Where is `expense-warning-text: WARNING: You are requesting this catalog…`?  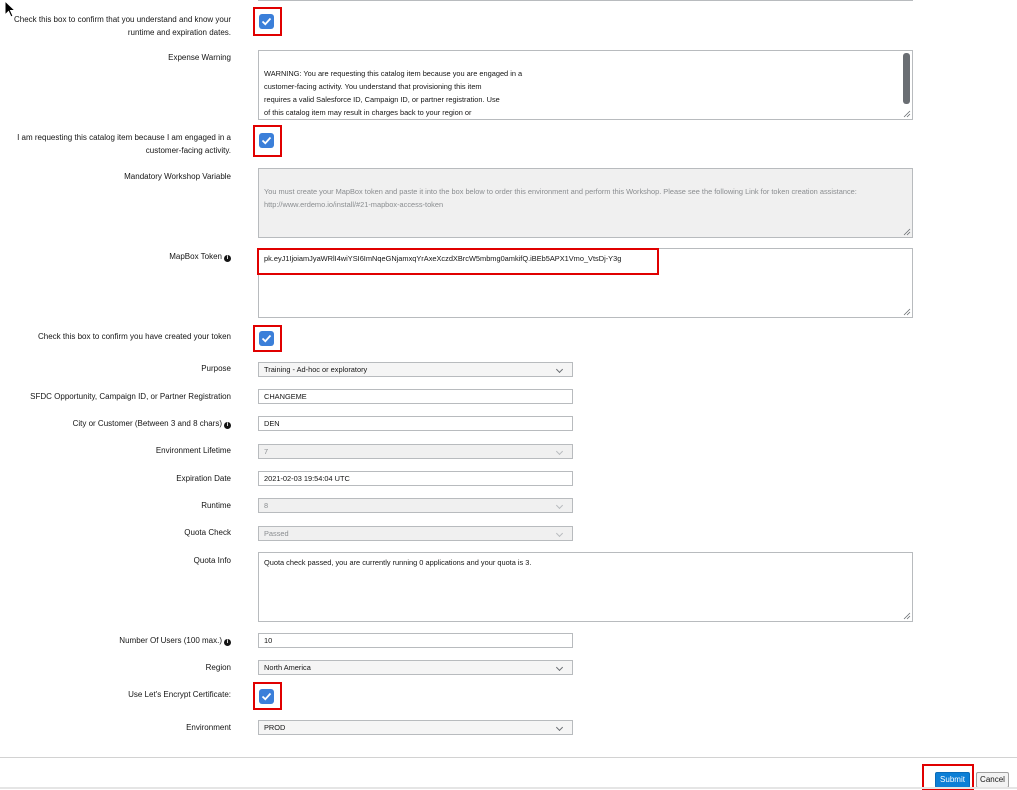 expense-warning-text: WARNING: You are requesting this catalog… is located at coordinates (393, 93).